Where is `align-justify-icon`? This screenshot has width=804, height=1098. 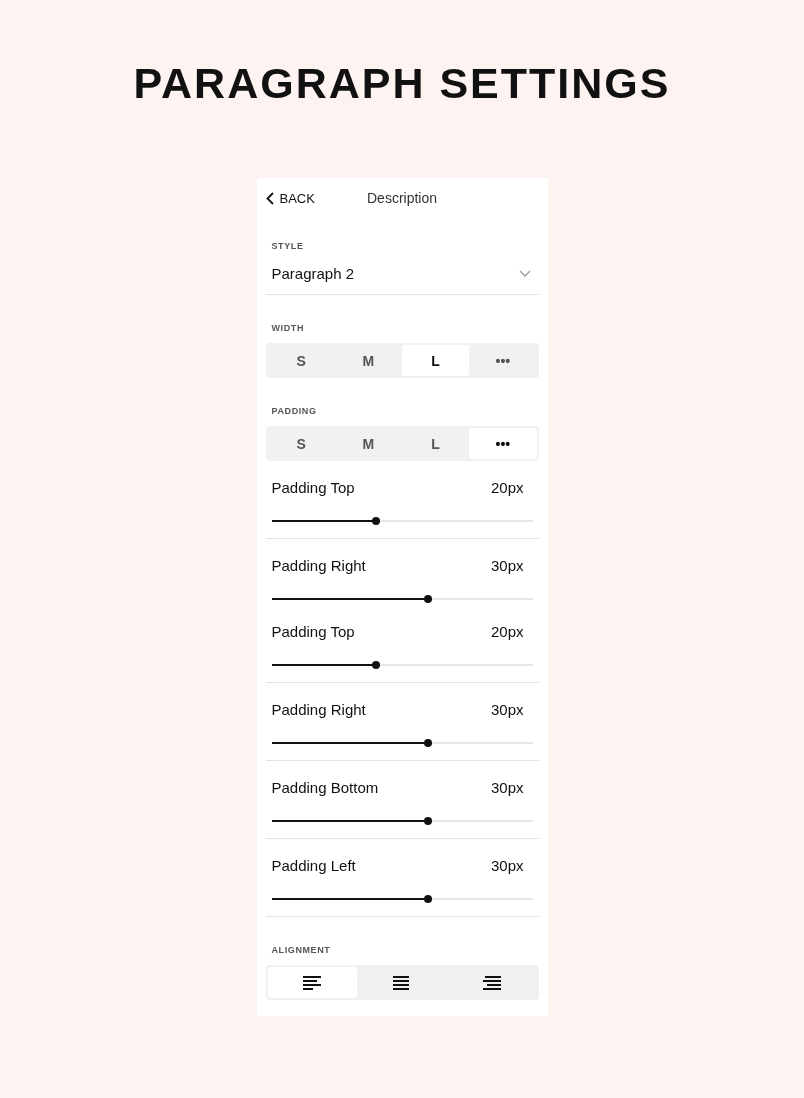
align-justify-icon is located at coordinates (402, 982).